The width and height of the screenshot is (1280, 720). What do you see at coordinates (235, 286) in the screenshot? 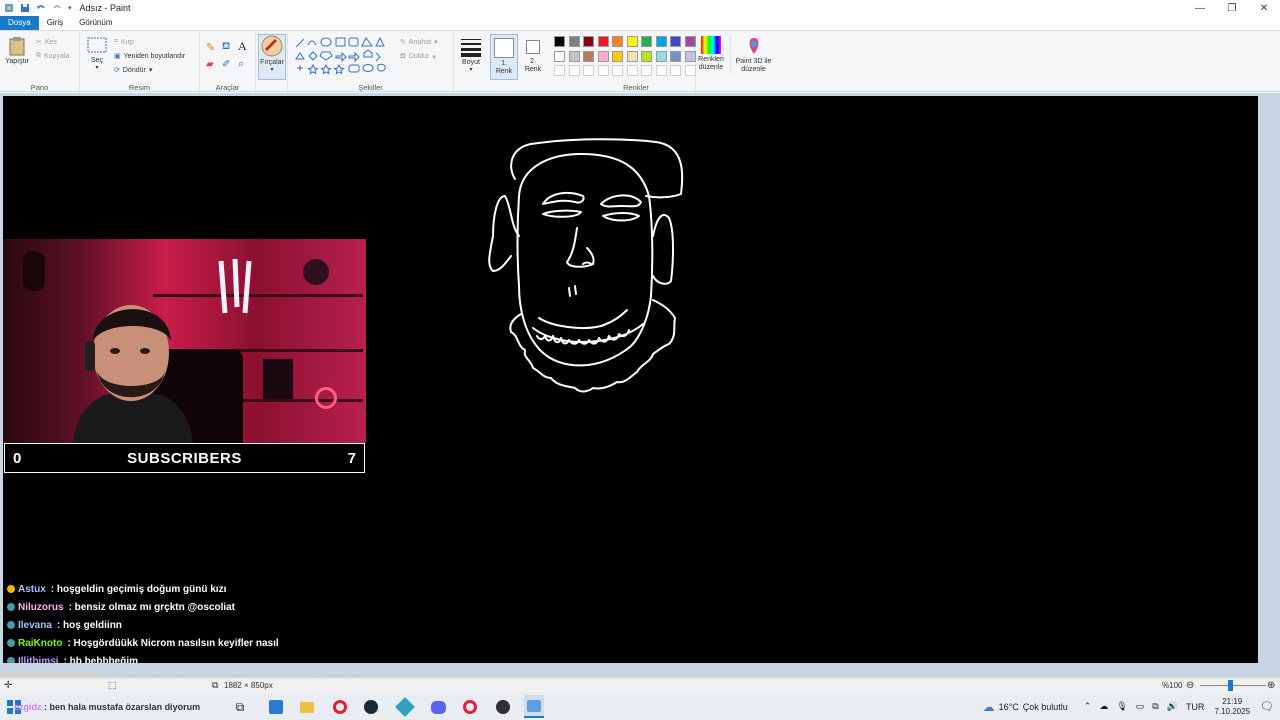
I see `monster-logo-icon` at bounding box center [235, 286].